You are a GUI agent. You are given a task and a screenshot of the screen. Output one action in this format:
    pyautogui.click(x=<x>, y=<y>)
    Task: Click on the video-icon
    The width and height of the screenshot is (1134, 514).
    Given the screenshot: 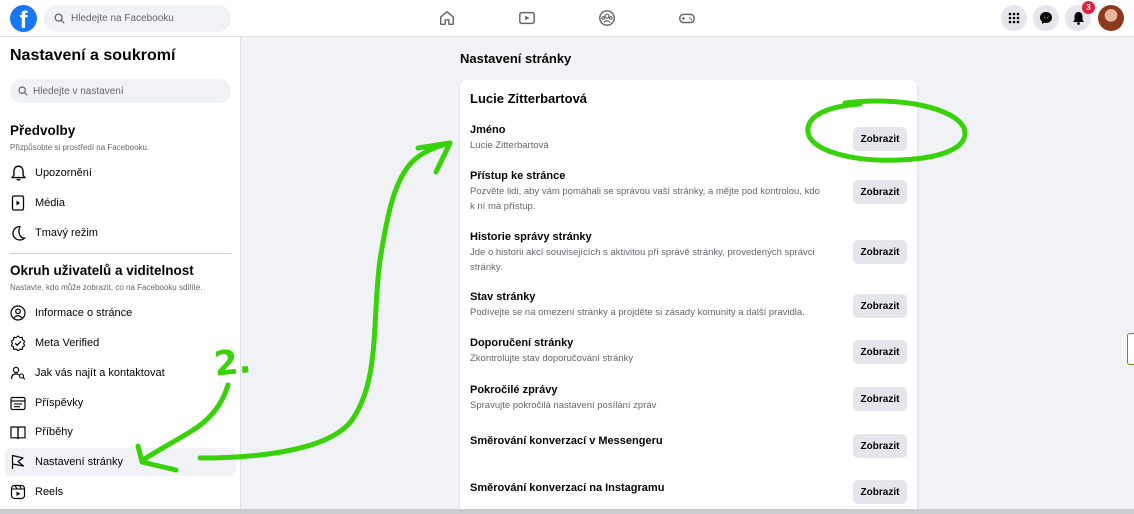 What is the action you would take?
    pyautogui.click(x=527, y=18)
    